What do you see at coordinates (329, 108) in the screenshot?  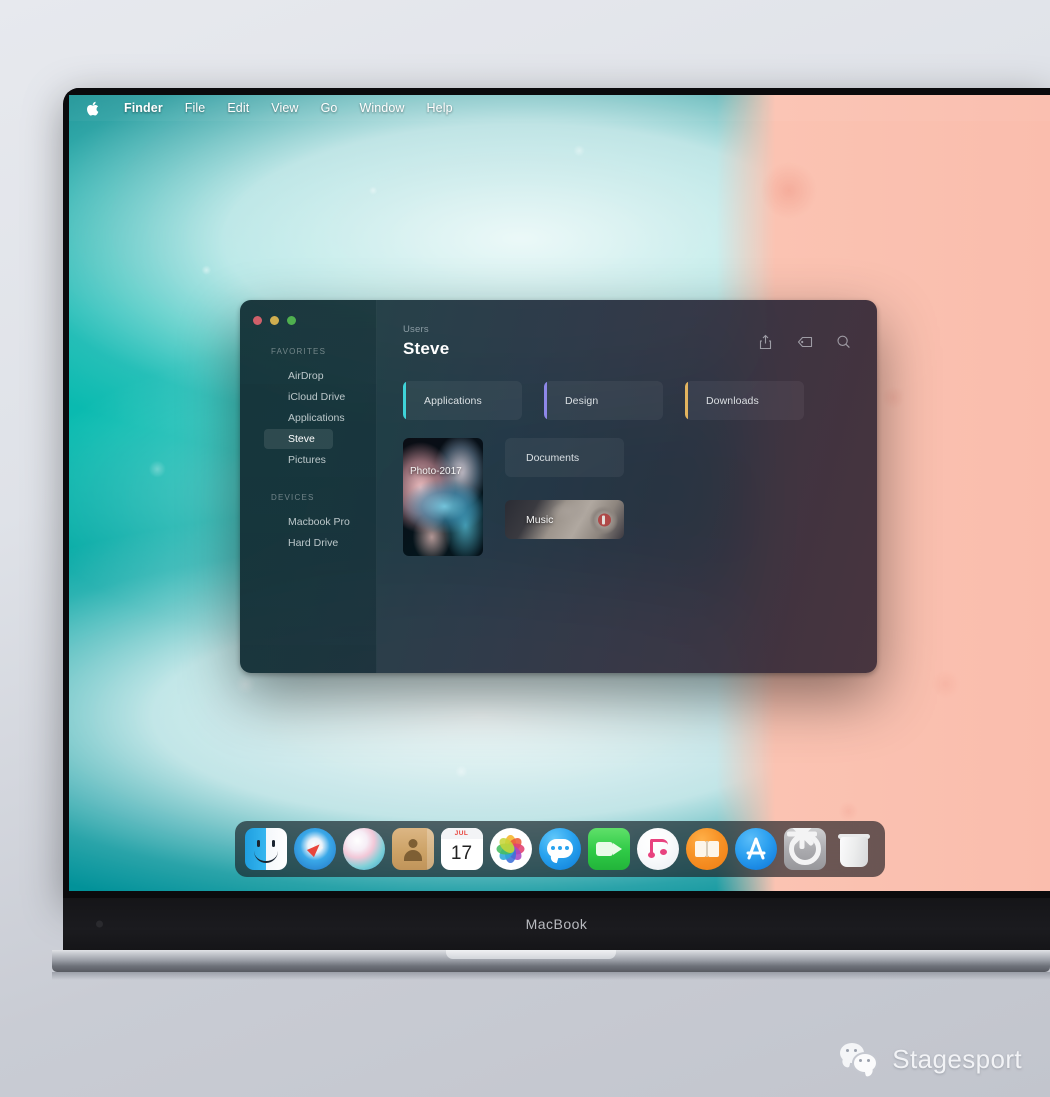 I see `menu-item-go: Go` at bounding box center [329, 108].